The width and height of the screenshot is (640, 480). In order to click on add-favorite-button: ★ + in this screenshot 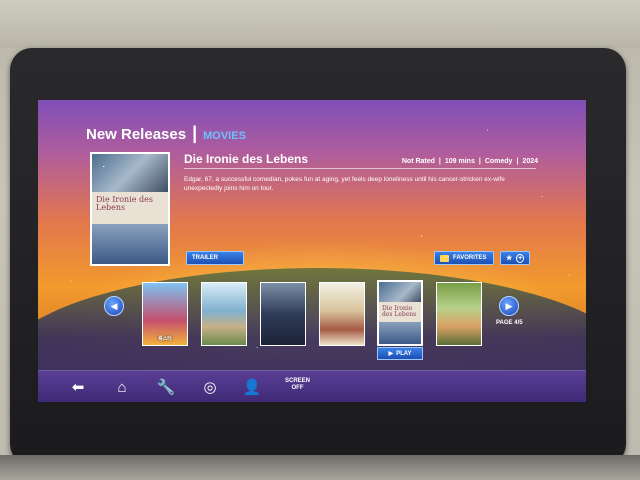, I will do `click(515, 258)`.